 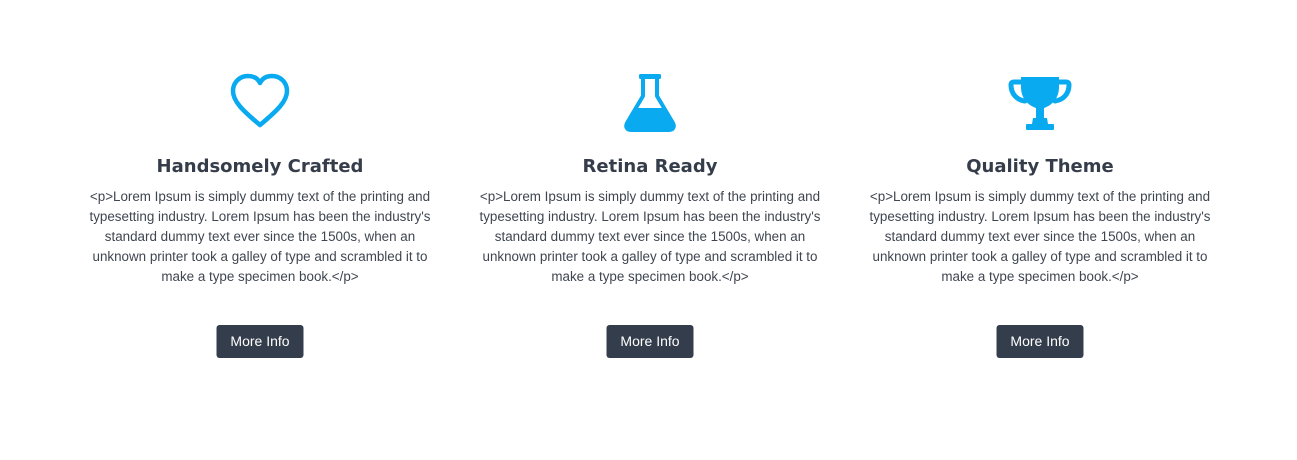 What do you see at coordinates (650, 166) in the screenshot?
I see `feature-title: Retina Ready` at bounding box center [650, 166].